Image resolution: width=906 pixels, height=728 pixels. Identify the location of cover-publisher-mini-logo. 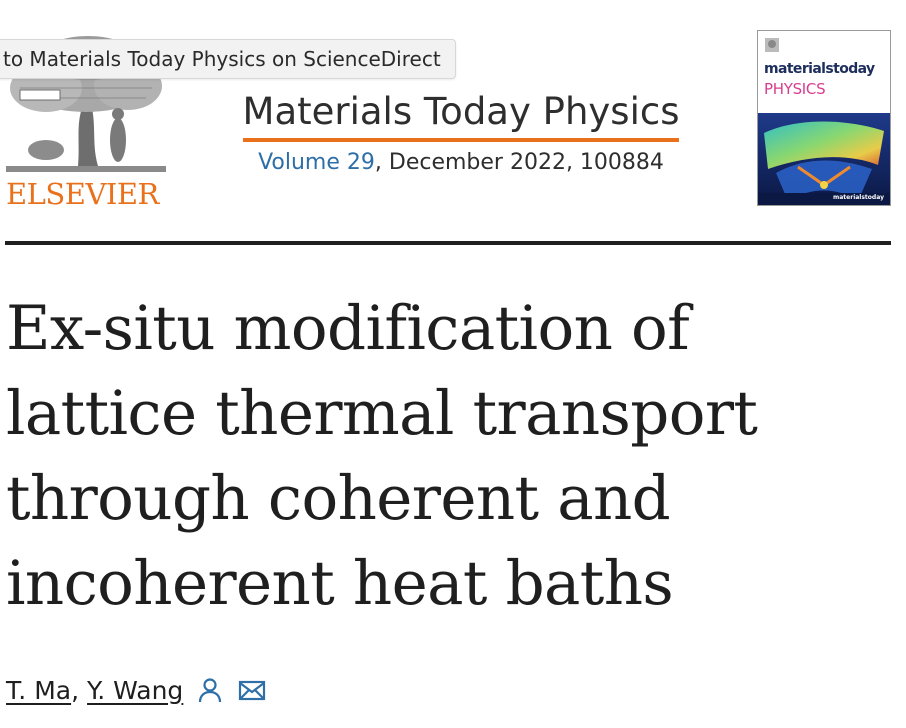
(772, 45).